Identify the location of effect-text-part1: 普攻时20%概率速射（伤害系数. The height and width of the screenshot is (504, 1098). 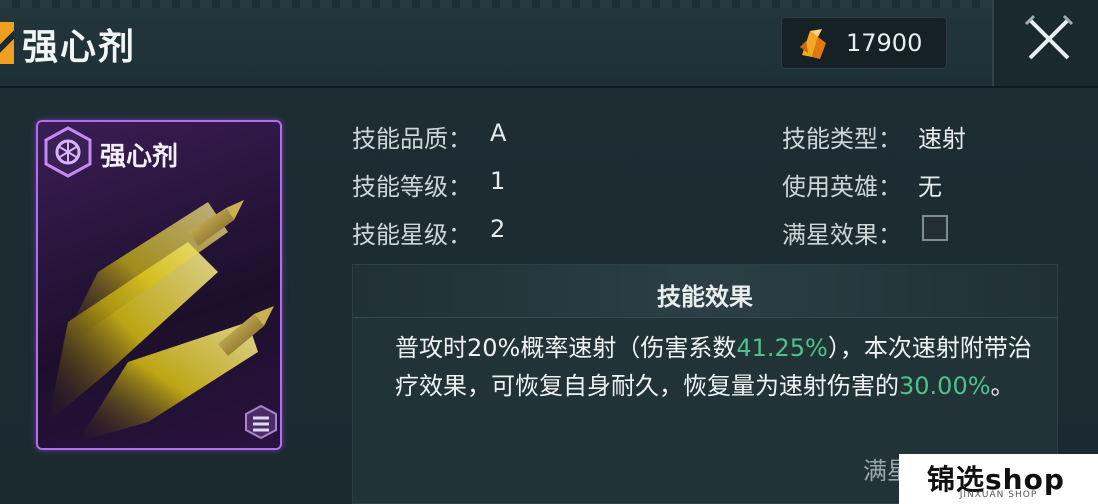
(566, 348).